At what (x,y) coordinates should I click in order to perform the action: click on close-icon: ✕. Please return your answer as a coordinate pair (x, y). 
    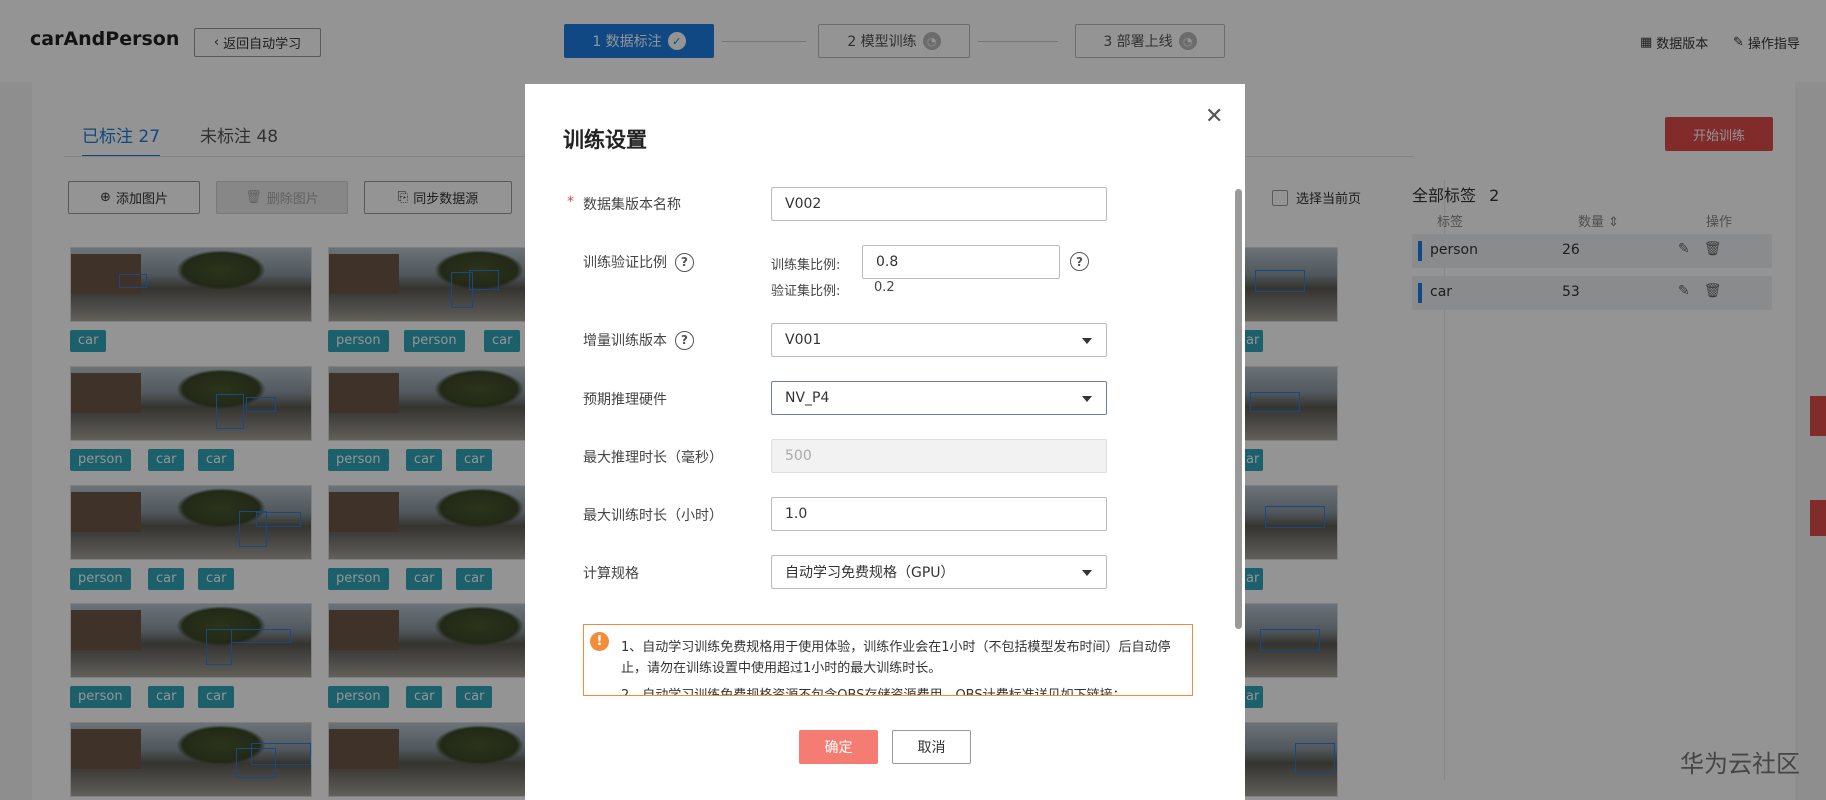
    Looking at the image, I should click on (1214, 116).